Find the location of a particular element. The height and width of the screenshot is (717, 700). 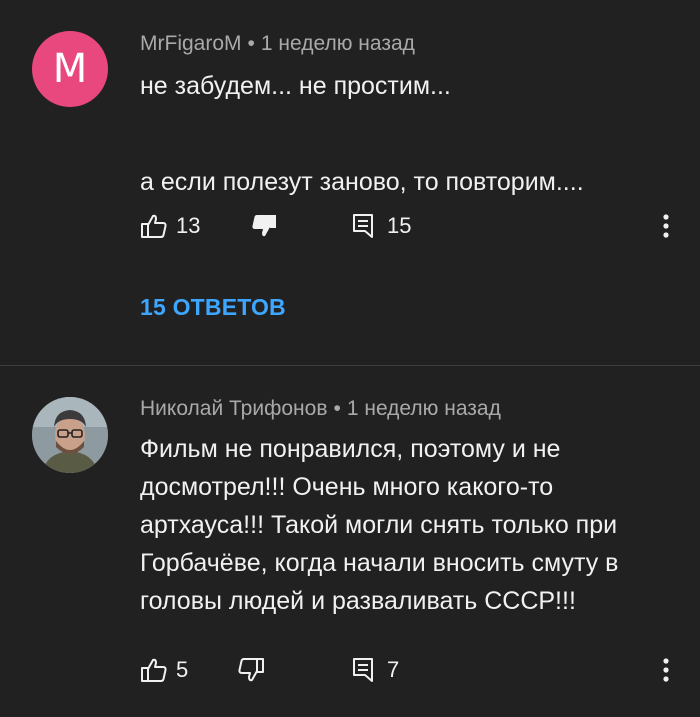

like-count: 13 is located at coordinates (188, 225).